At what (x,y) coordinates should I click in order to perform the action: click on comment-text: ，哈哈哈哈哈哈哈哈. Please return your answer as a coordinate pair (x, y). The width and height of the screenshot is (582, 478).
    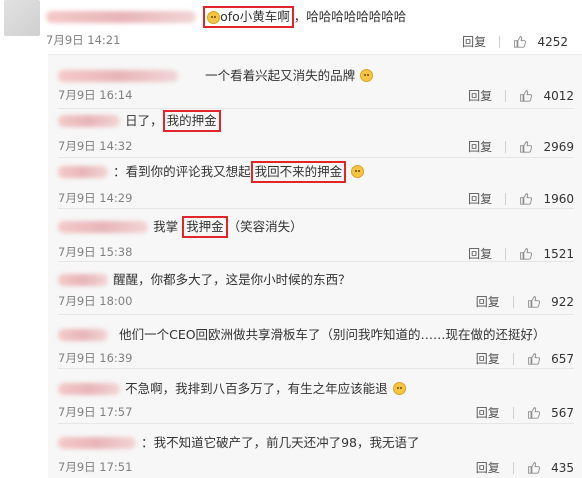
    Looking at the image, I should click on (350, 16).